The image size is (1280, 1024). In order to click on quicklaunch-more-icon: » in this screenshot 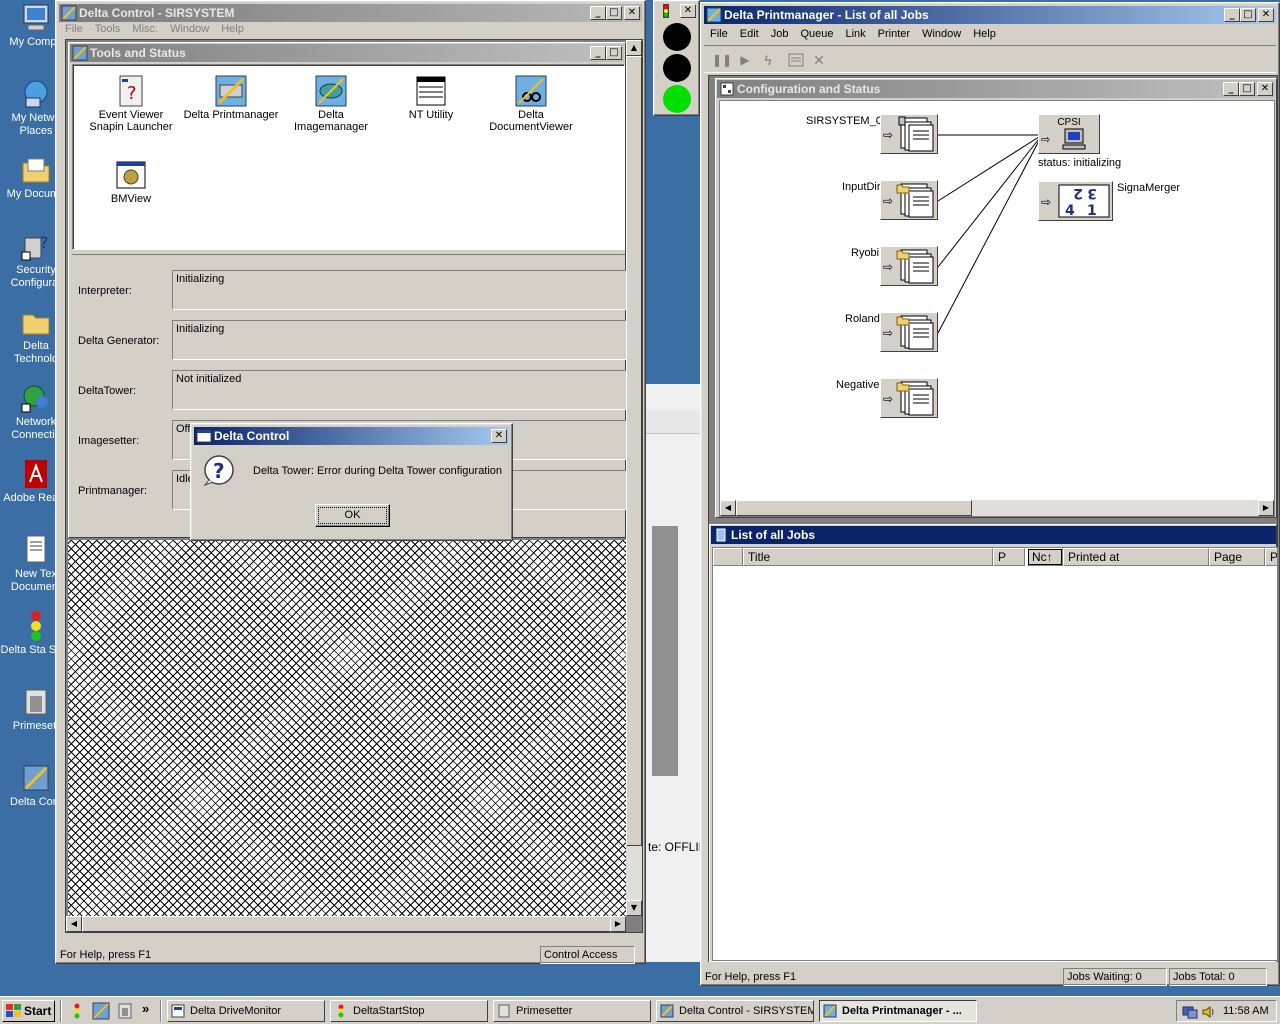, I will do `click(145, 1008)`.